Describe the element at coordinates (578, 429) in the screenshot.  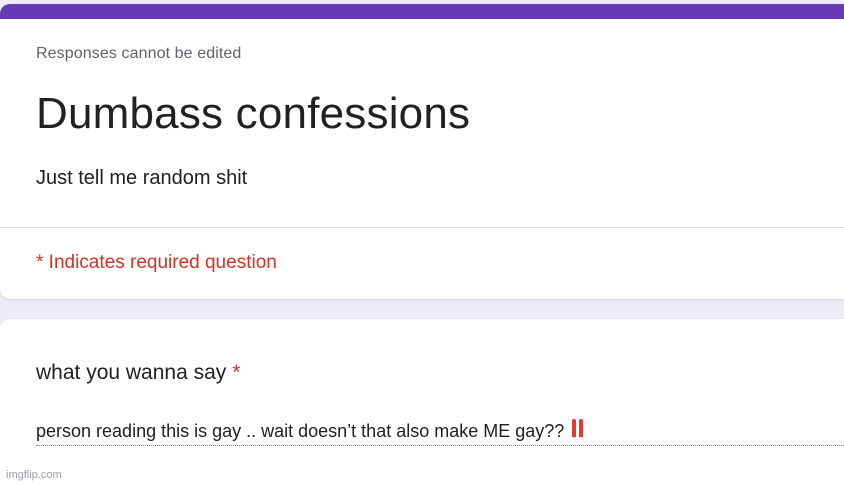
I see `double-exclamation-mark-icon` at that location.